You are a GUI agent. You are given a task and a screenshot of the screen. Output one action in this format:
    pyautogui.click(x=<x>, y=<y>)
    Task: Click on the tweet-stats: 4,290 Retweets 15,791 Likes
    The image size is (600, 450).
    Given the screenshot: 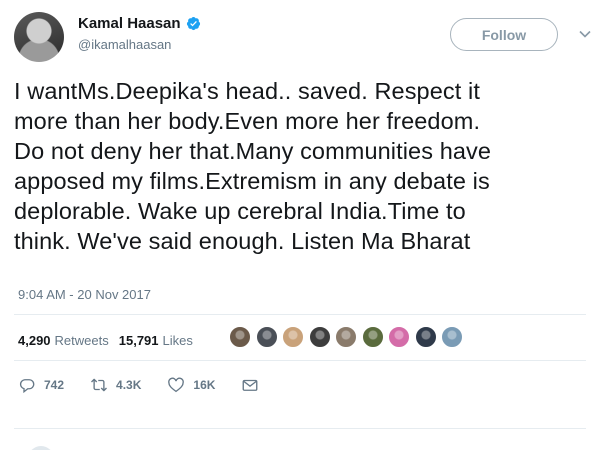 What is the action you would take?
    pyautogui.click(x=110, y=340)
    